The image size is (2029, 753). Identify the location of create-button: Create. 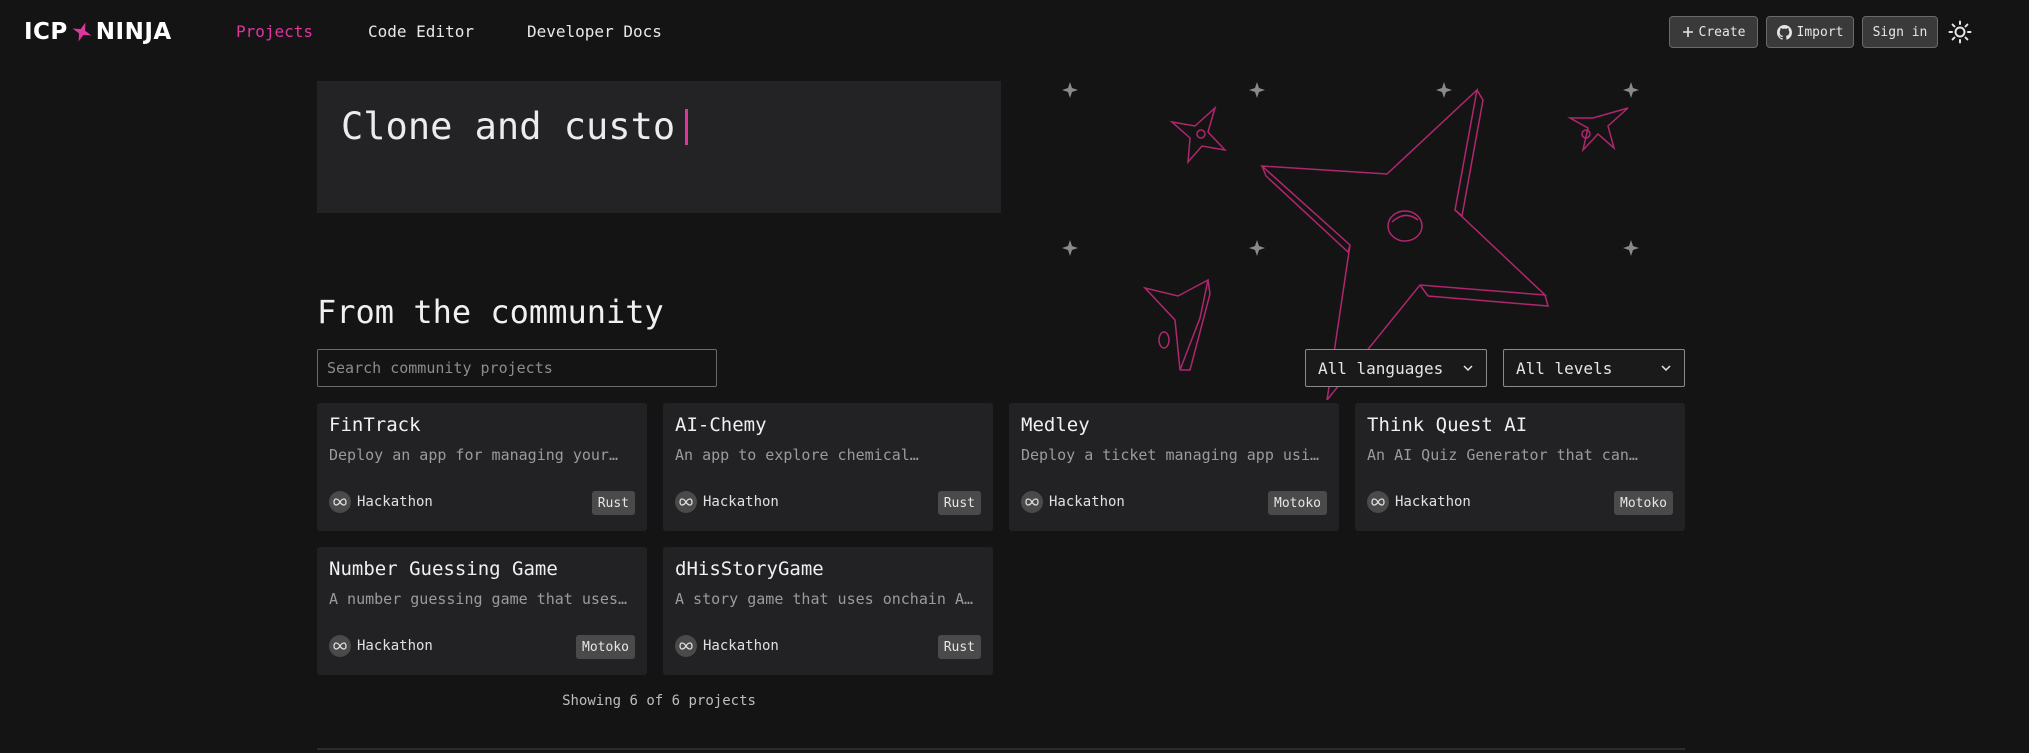
(1713, 32).